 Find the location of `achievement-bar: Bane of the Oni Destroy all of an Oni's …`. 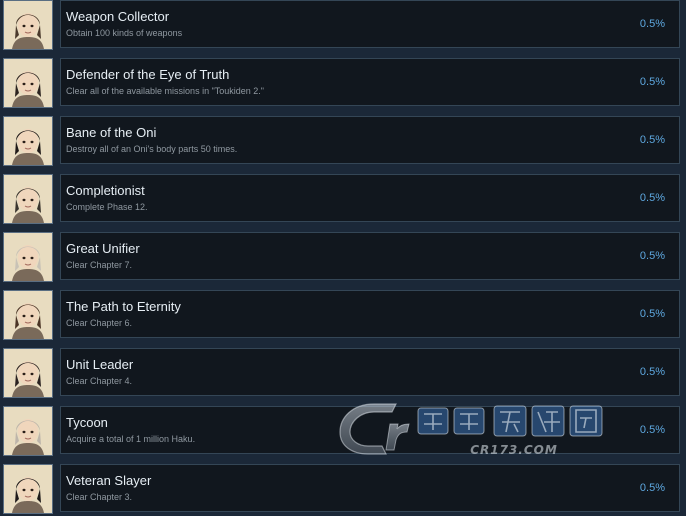

achievement-bar: Bane of the Oni Destroy all of an Oni's … is located at coordinates (370, 140).